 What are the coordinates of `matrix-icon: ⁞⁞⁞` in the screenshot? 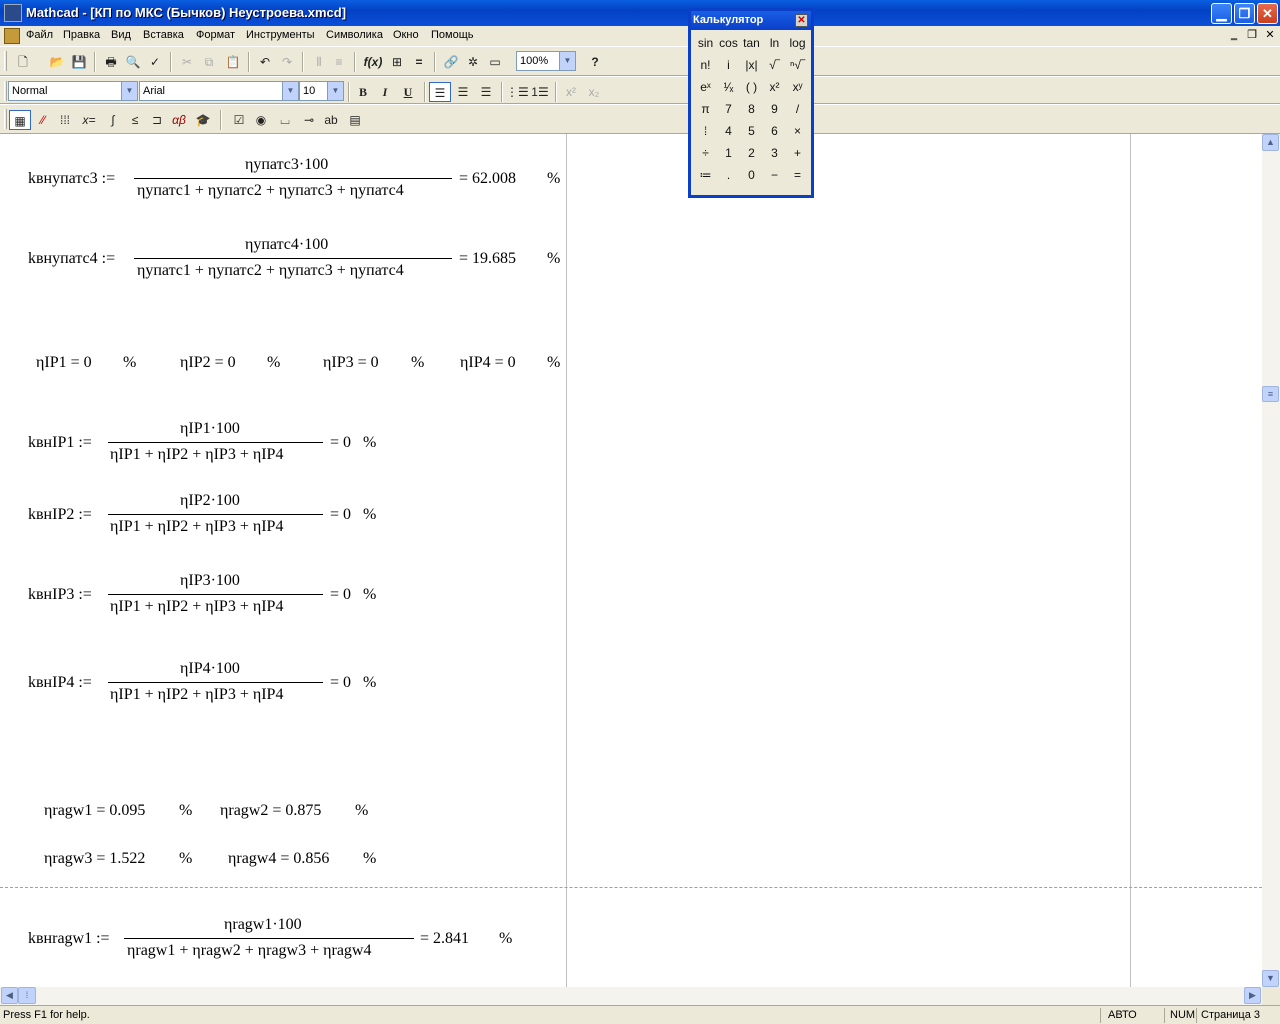 It's located at (65, 120).